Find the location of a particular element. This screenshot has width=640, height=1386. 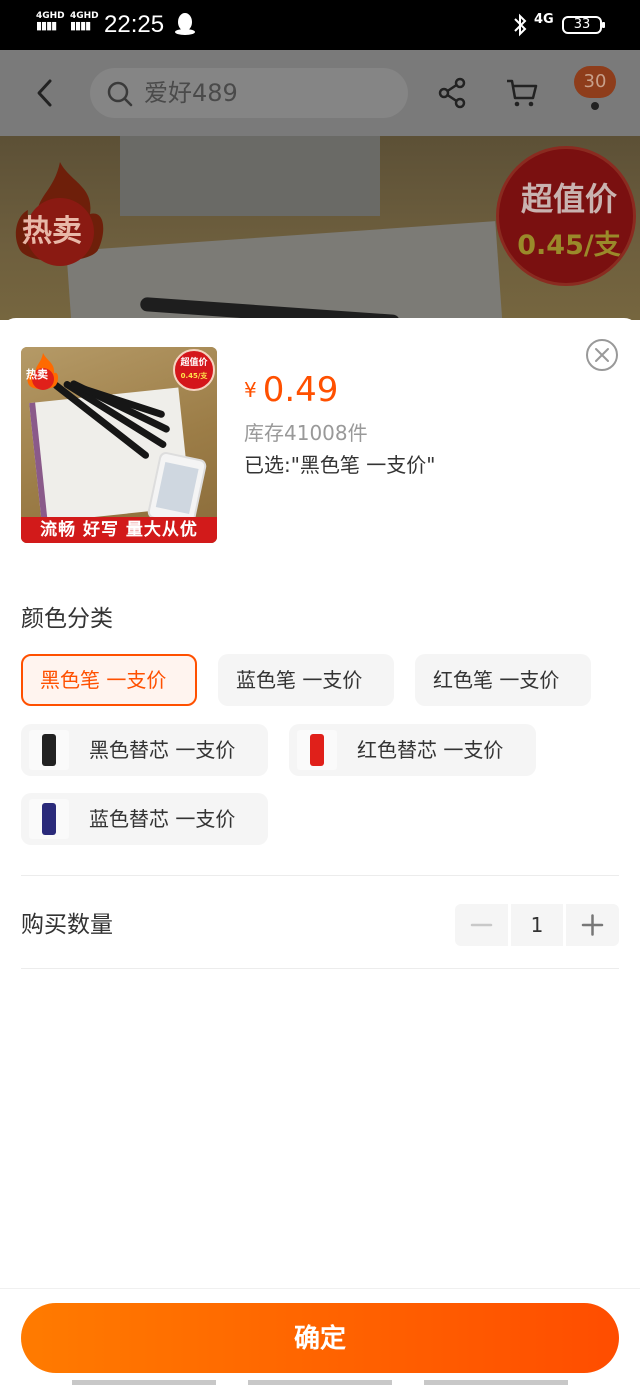

plus-icon is located at coordinates (592, 925).